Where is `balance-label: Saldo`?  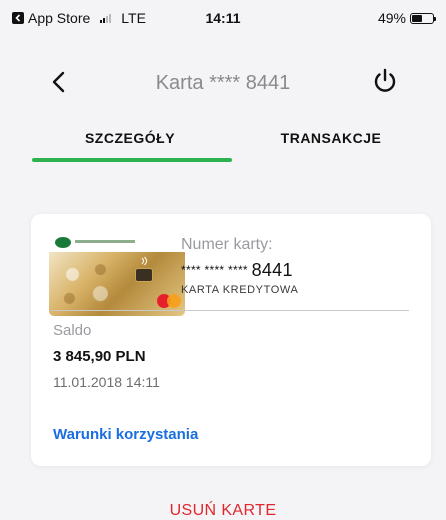
balance-label: Saldo is located at coordinates (72, 330).